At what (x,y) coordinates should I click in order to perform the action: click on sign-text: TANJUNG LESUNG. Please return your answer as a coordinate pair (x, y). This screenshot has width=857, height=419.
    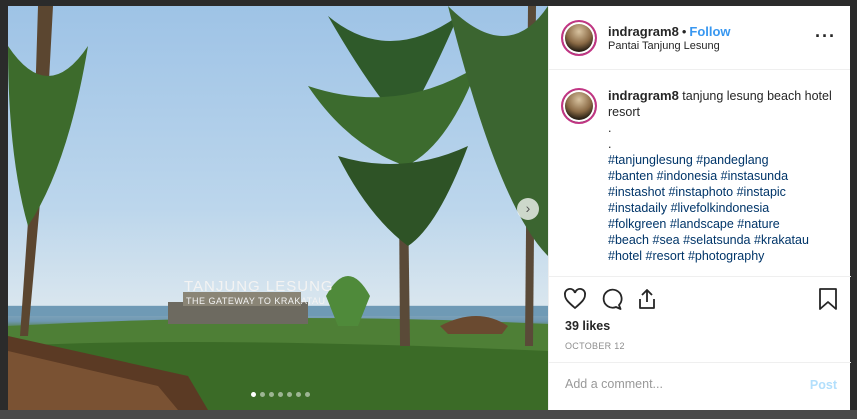
    Looking at the image, I should click on (259, 286).